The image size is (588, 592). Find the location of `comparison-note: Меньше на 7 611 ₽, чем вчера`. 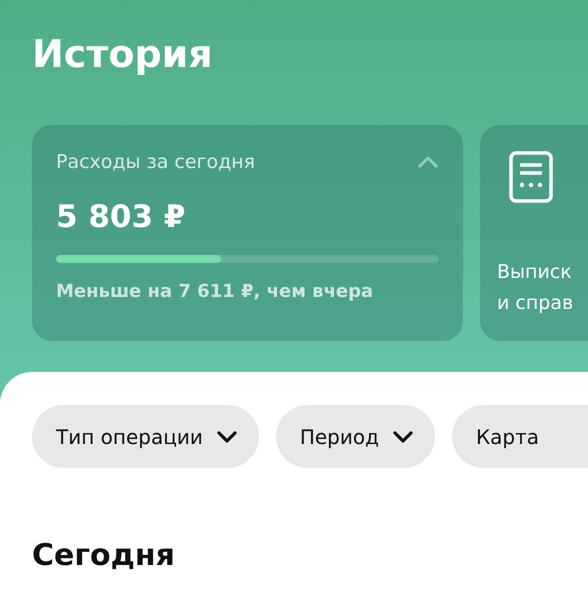

comparison-note: Меньше на 7 611 ₽, чем вчера is located at coordinates (215, 291).